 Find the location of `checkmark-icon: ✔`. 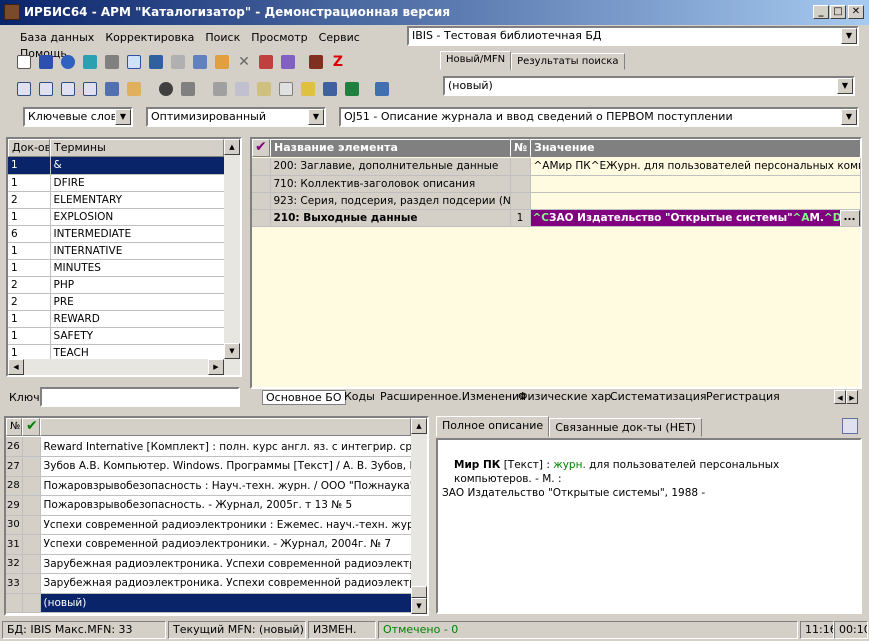

checkmark-icon: ✔ is located at coordinates (31, 427).